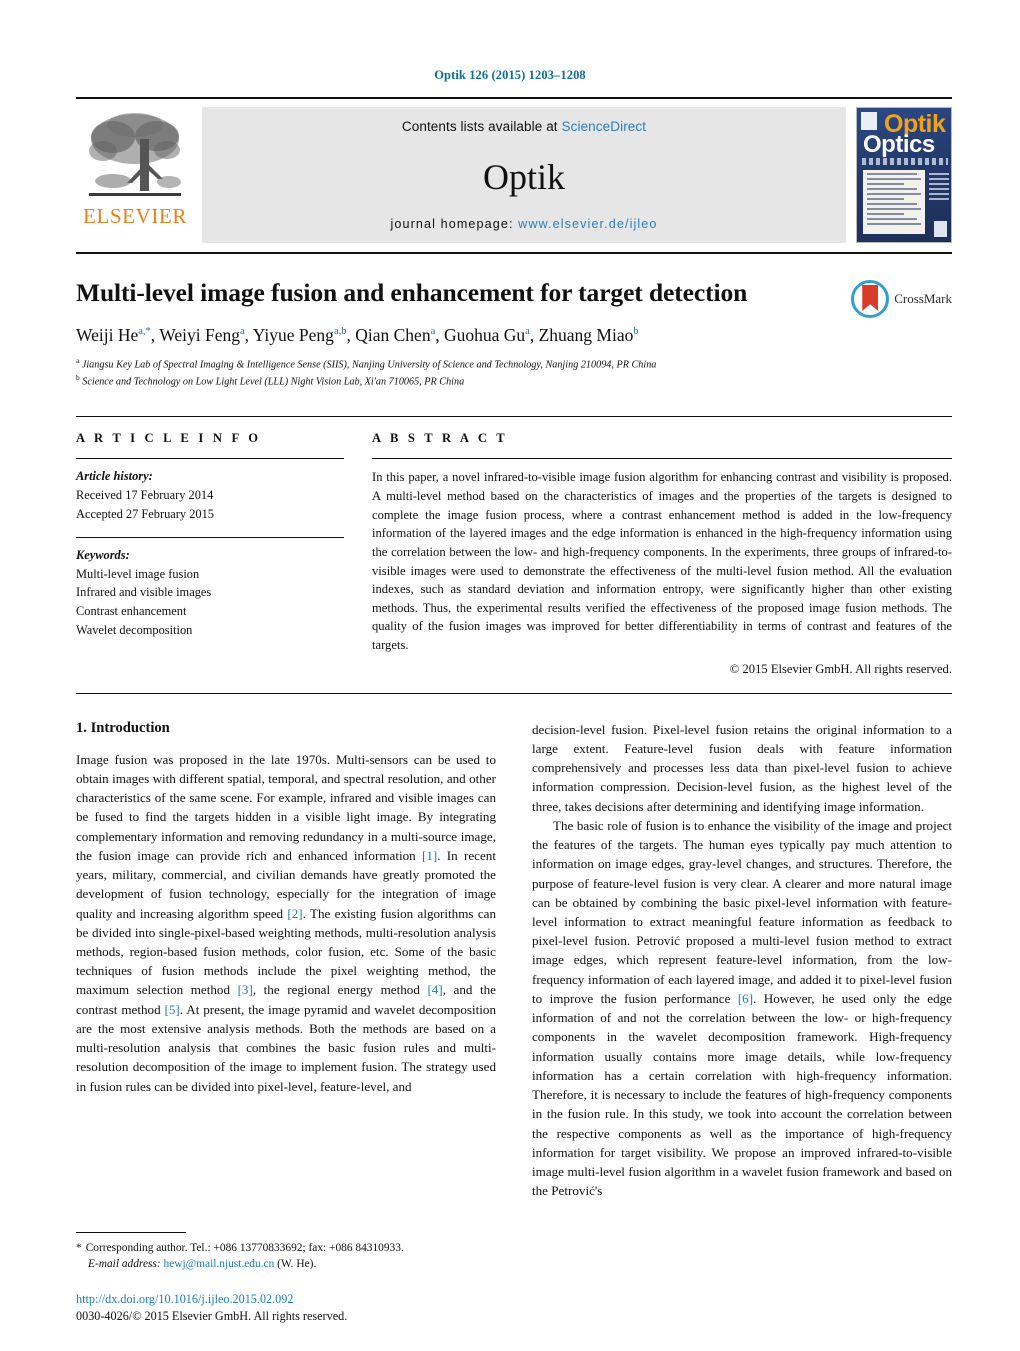 This screenshot has height=1351, width=1020. What do you see at coordinates (869, 121) in the screenshot?
I see `cover-publisher-mark` at bounding box center [869, 121].